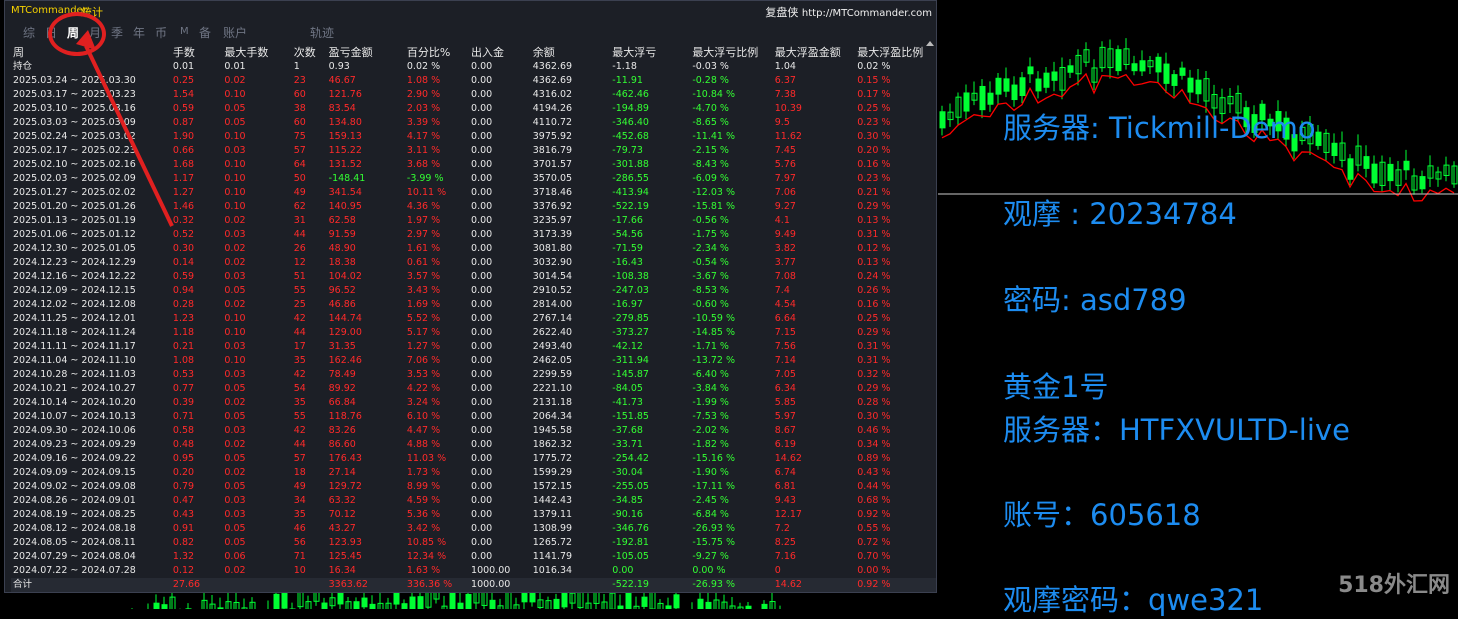  Describe the element at coordinates (650, 515) in the screenshot. I see `cell-max-drawdown: -90.16` at that location.